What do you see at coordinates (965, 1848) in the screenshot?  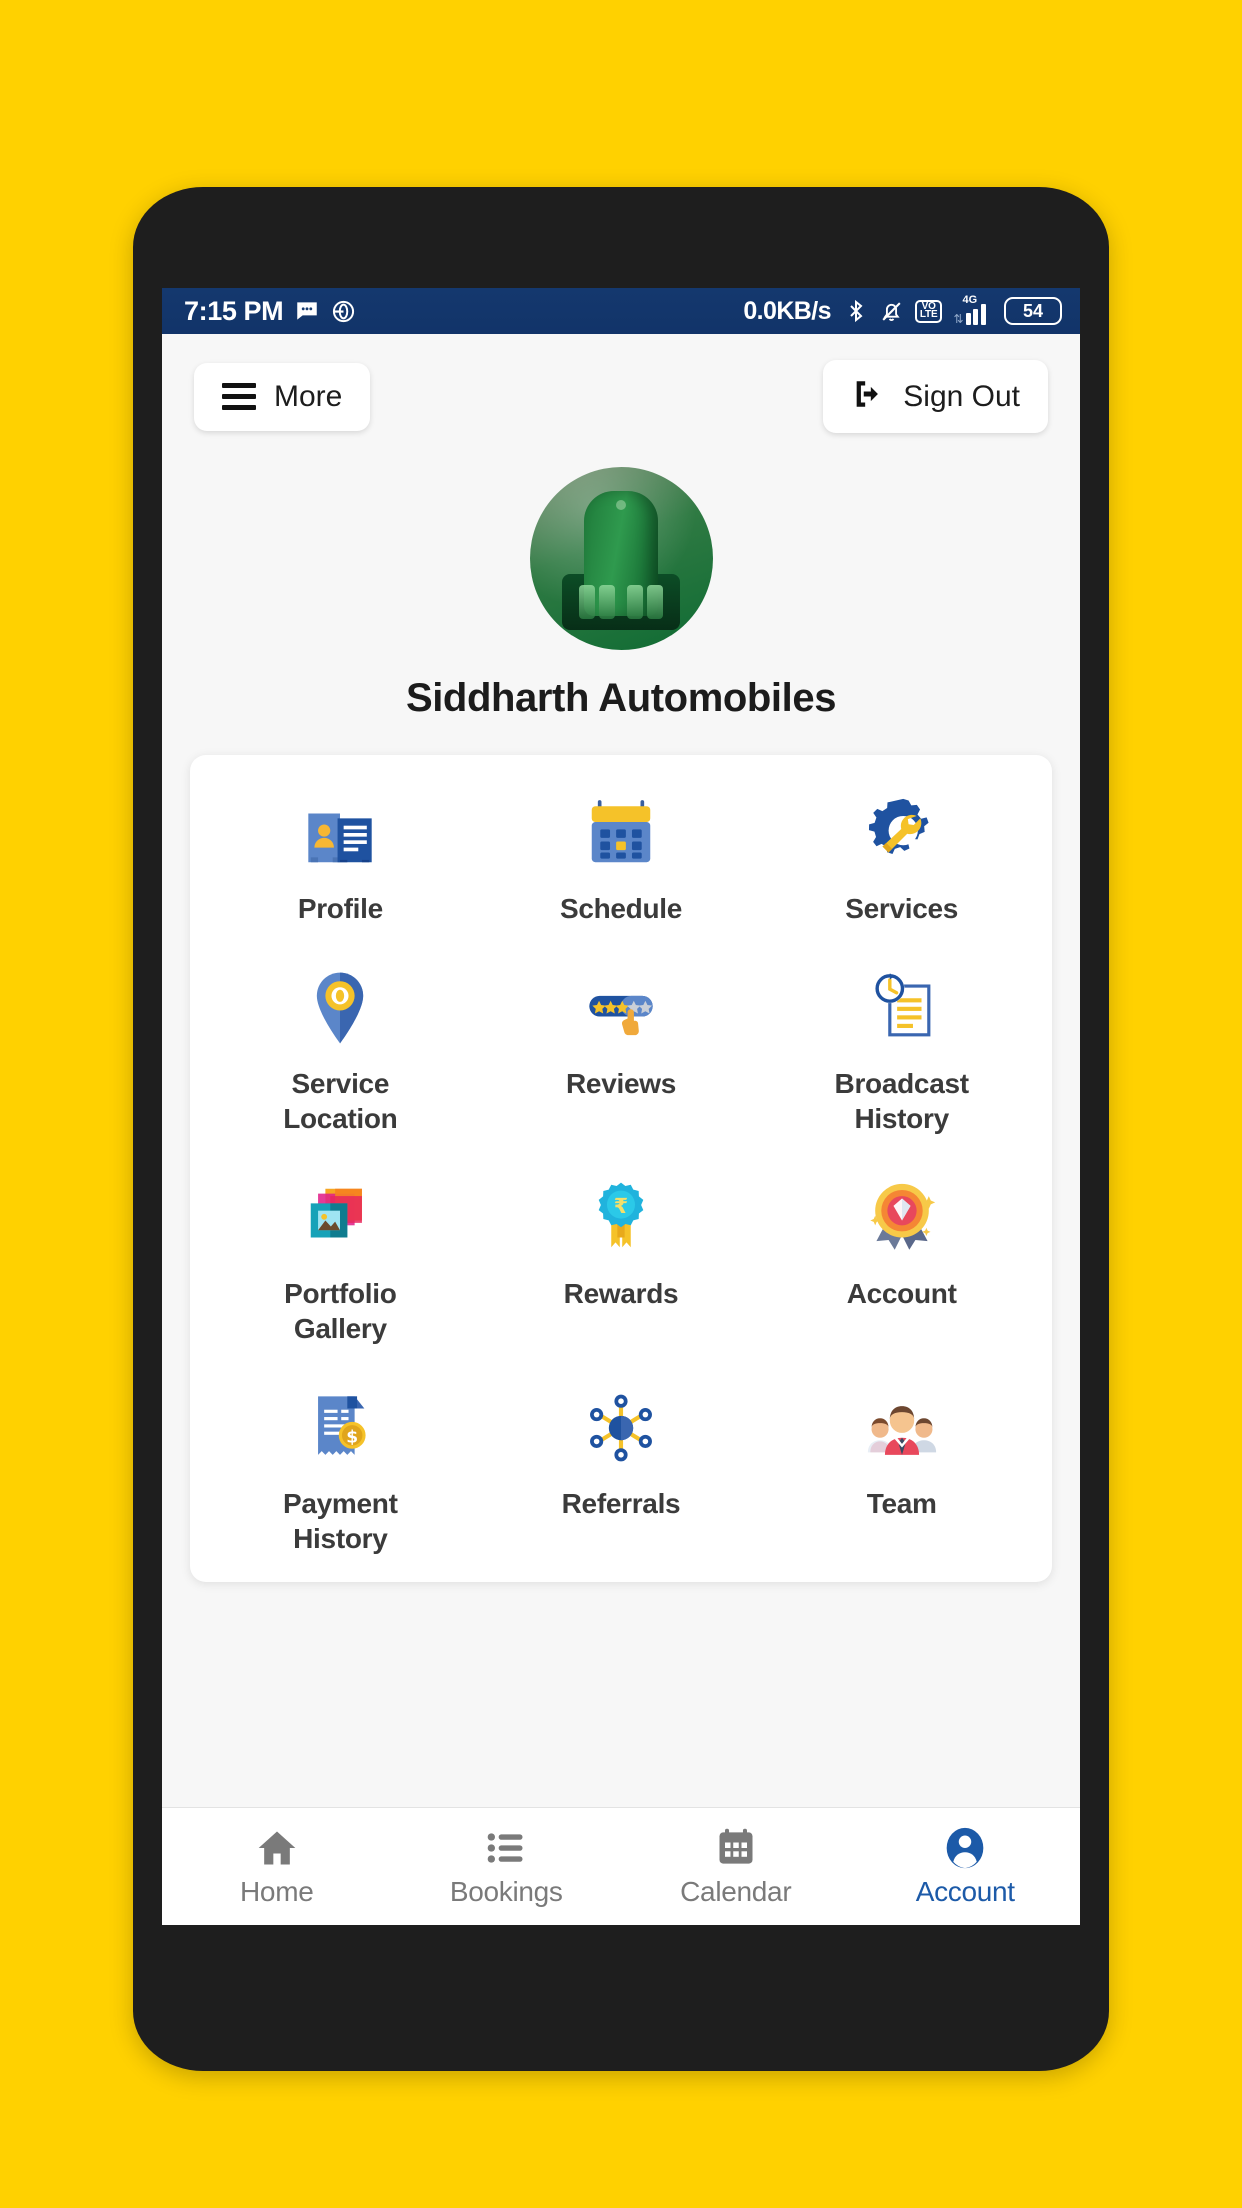 I see `person-icon` at bounding box center [965, 1848].